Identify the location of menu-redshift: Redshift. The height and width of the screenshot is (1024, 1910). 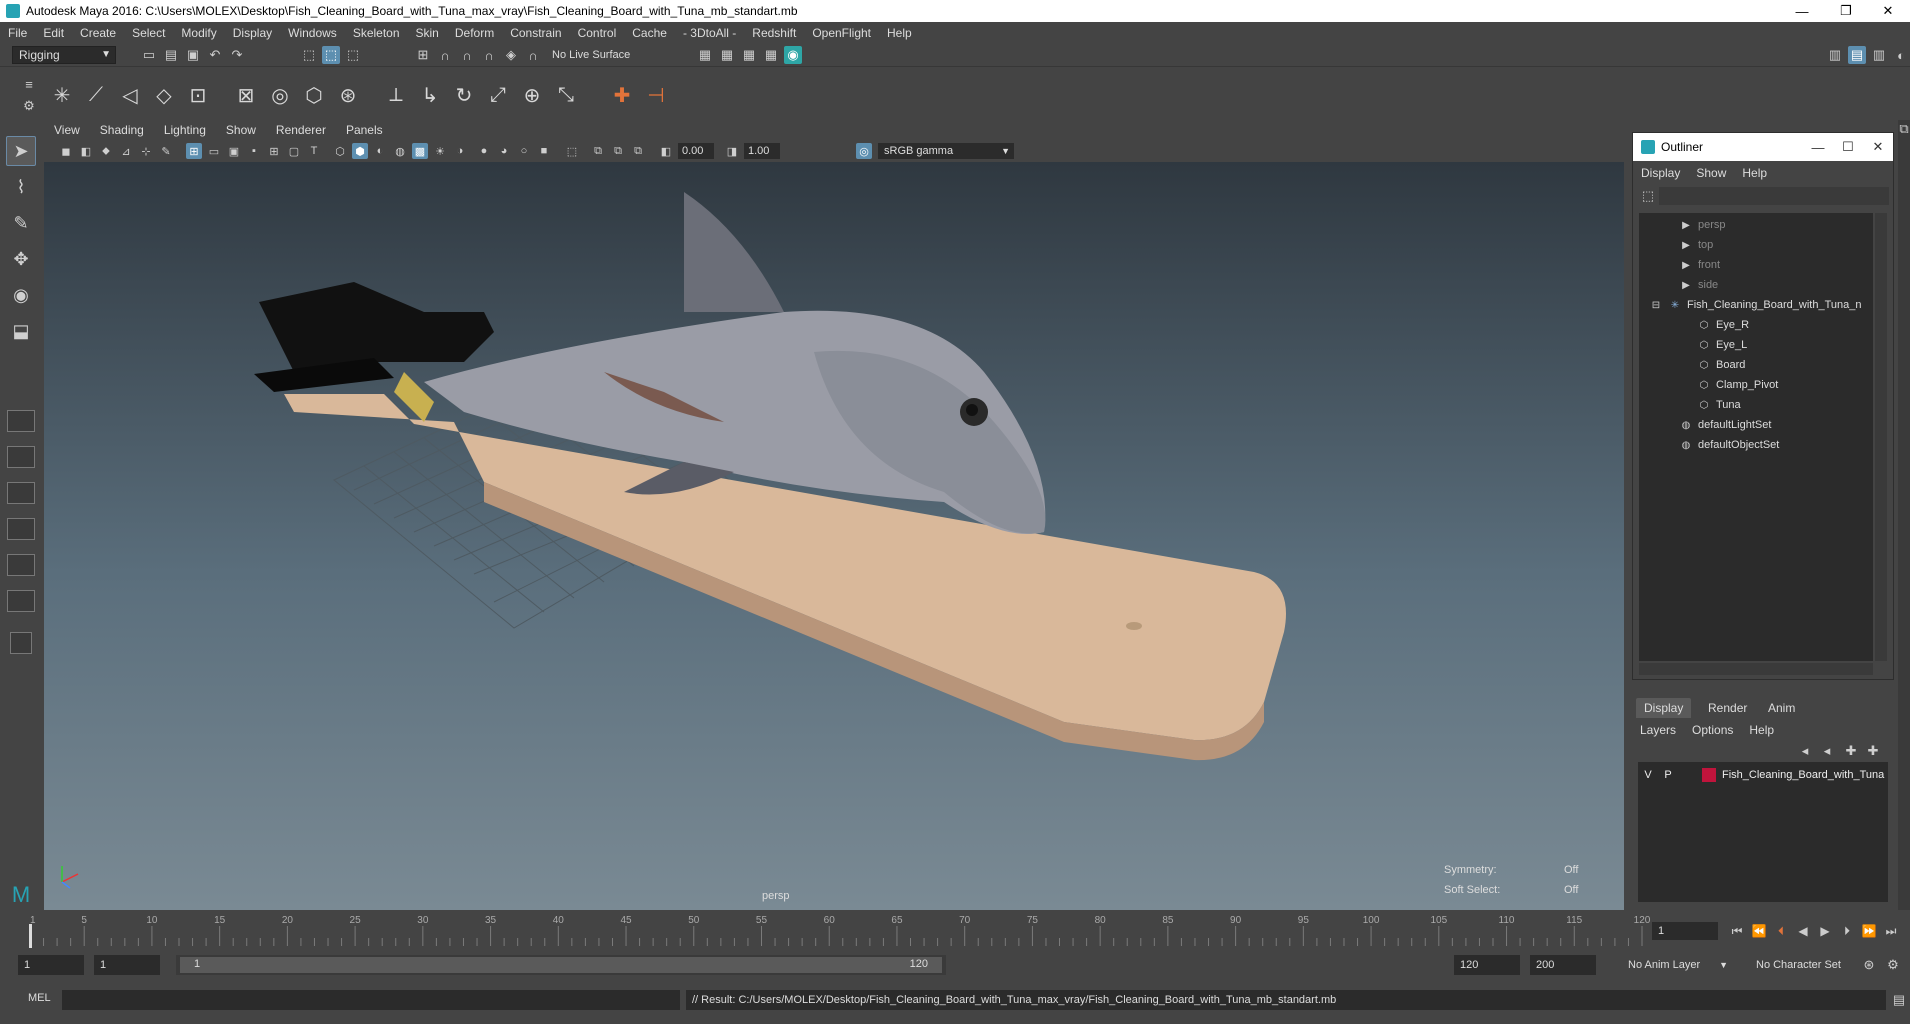
(774, 33).